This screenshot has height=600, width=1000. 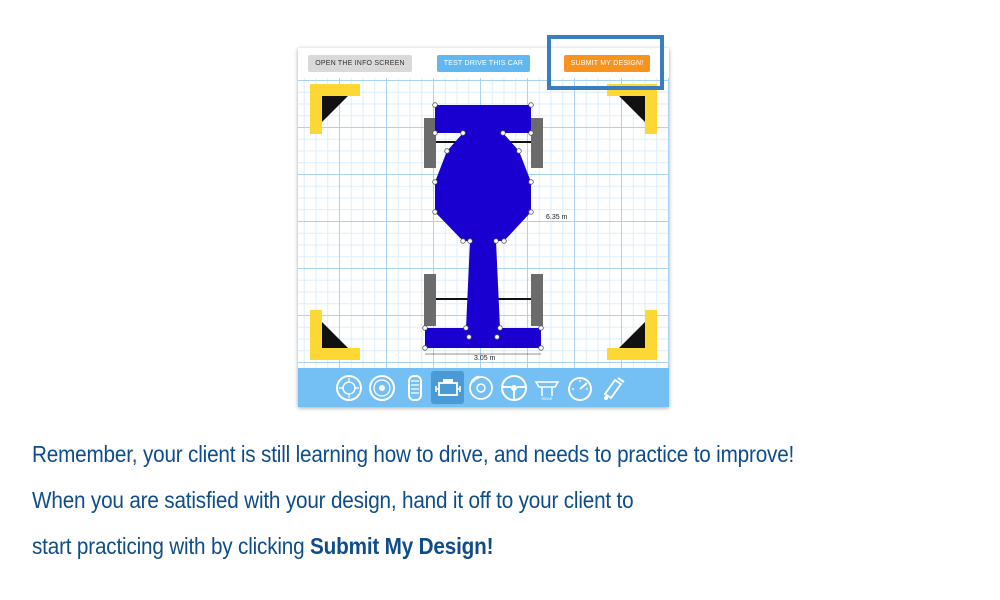 I want to click on open-info-screen-button: OPEN THE INFO SCREEN, so click(x=360, y=63).